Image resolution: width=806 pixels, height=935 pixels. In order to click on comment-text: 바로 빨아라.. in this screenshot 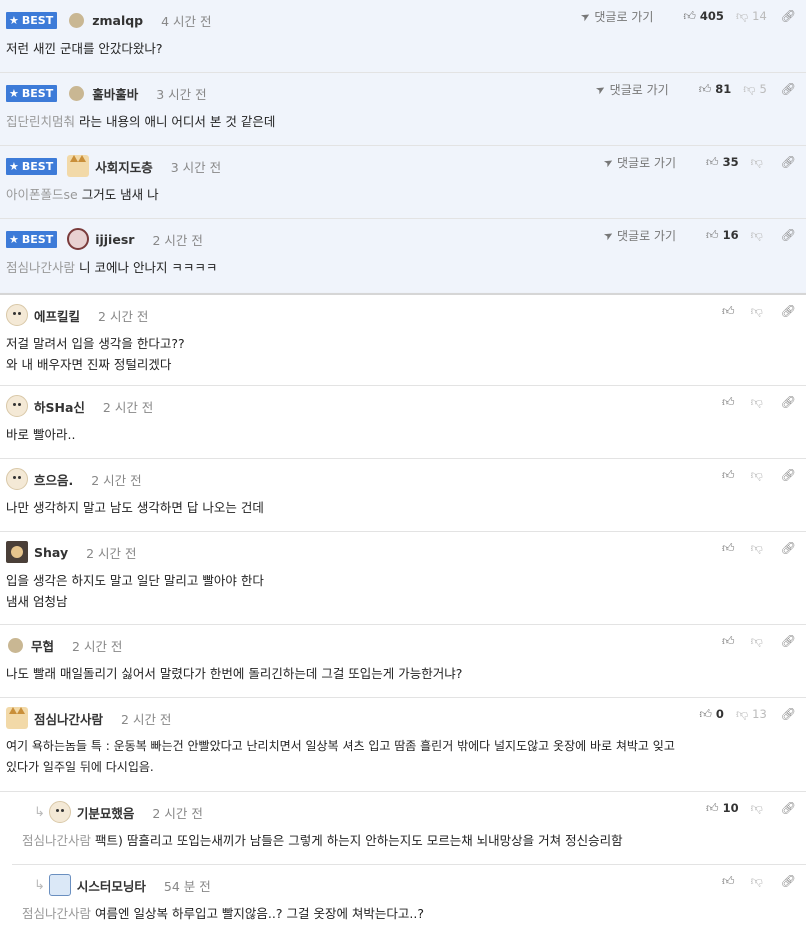, I will do `click(41, 434)`.